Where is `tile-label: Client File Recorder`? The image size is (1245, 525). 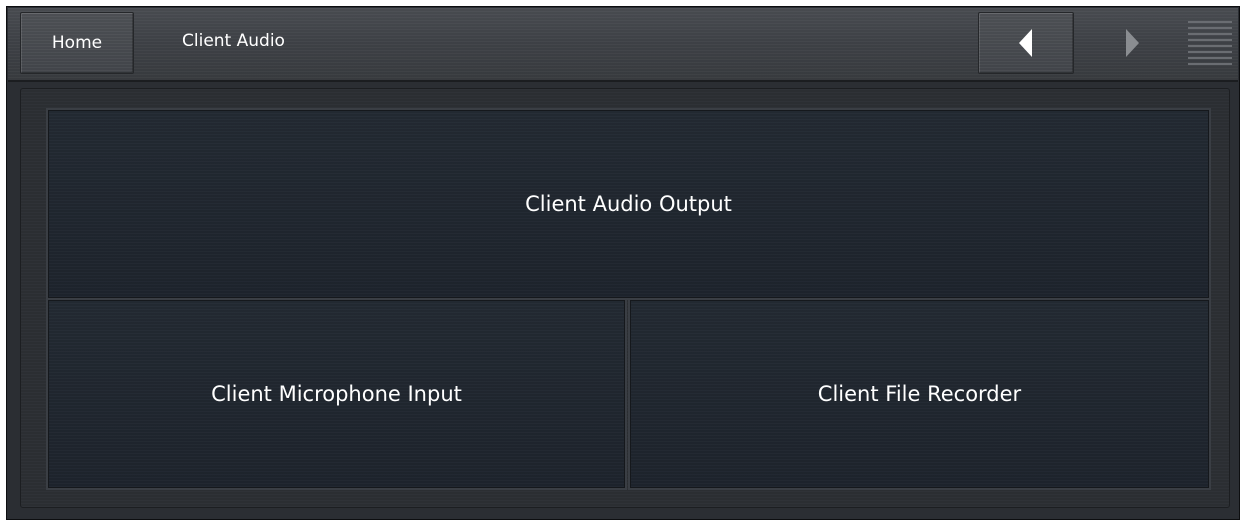
tile-label: Client File Recorder is located at coordinates (919, 394).